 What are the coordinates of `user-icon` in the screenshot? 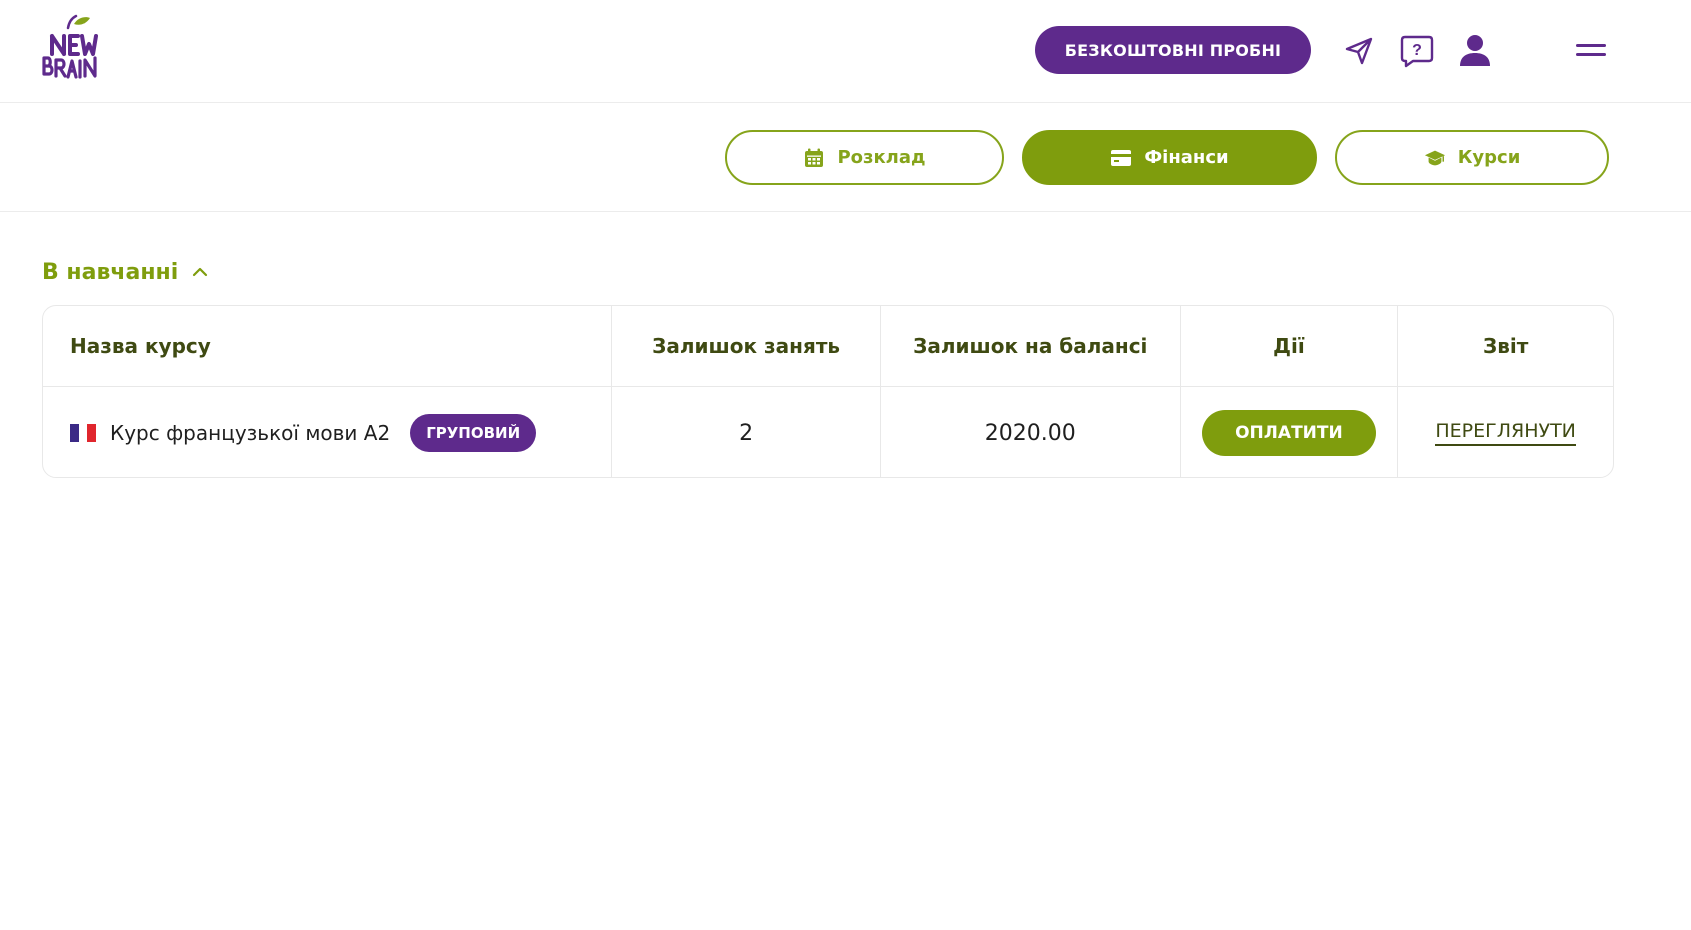 It's located at (1475, 50).